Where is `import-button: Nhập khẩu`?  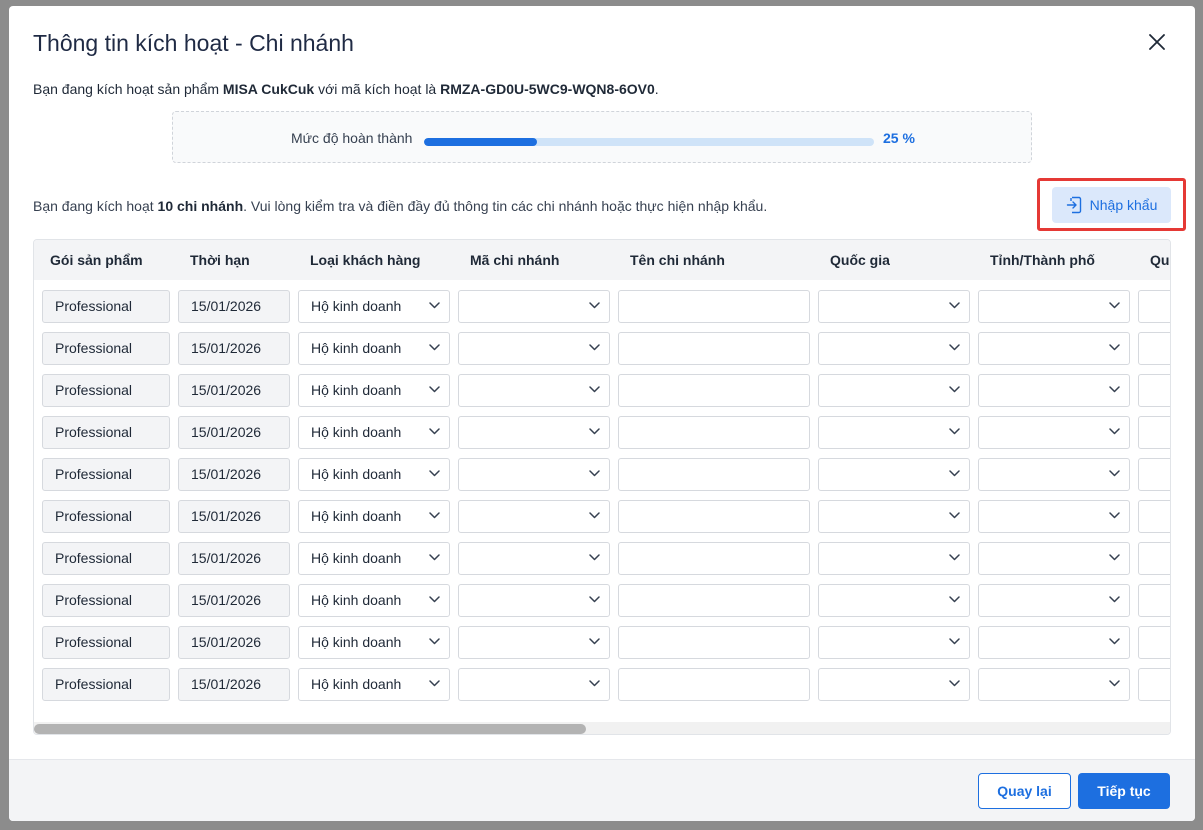
import-button: Nhập khẩu is located at coordinates (1111, 205).